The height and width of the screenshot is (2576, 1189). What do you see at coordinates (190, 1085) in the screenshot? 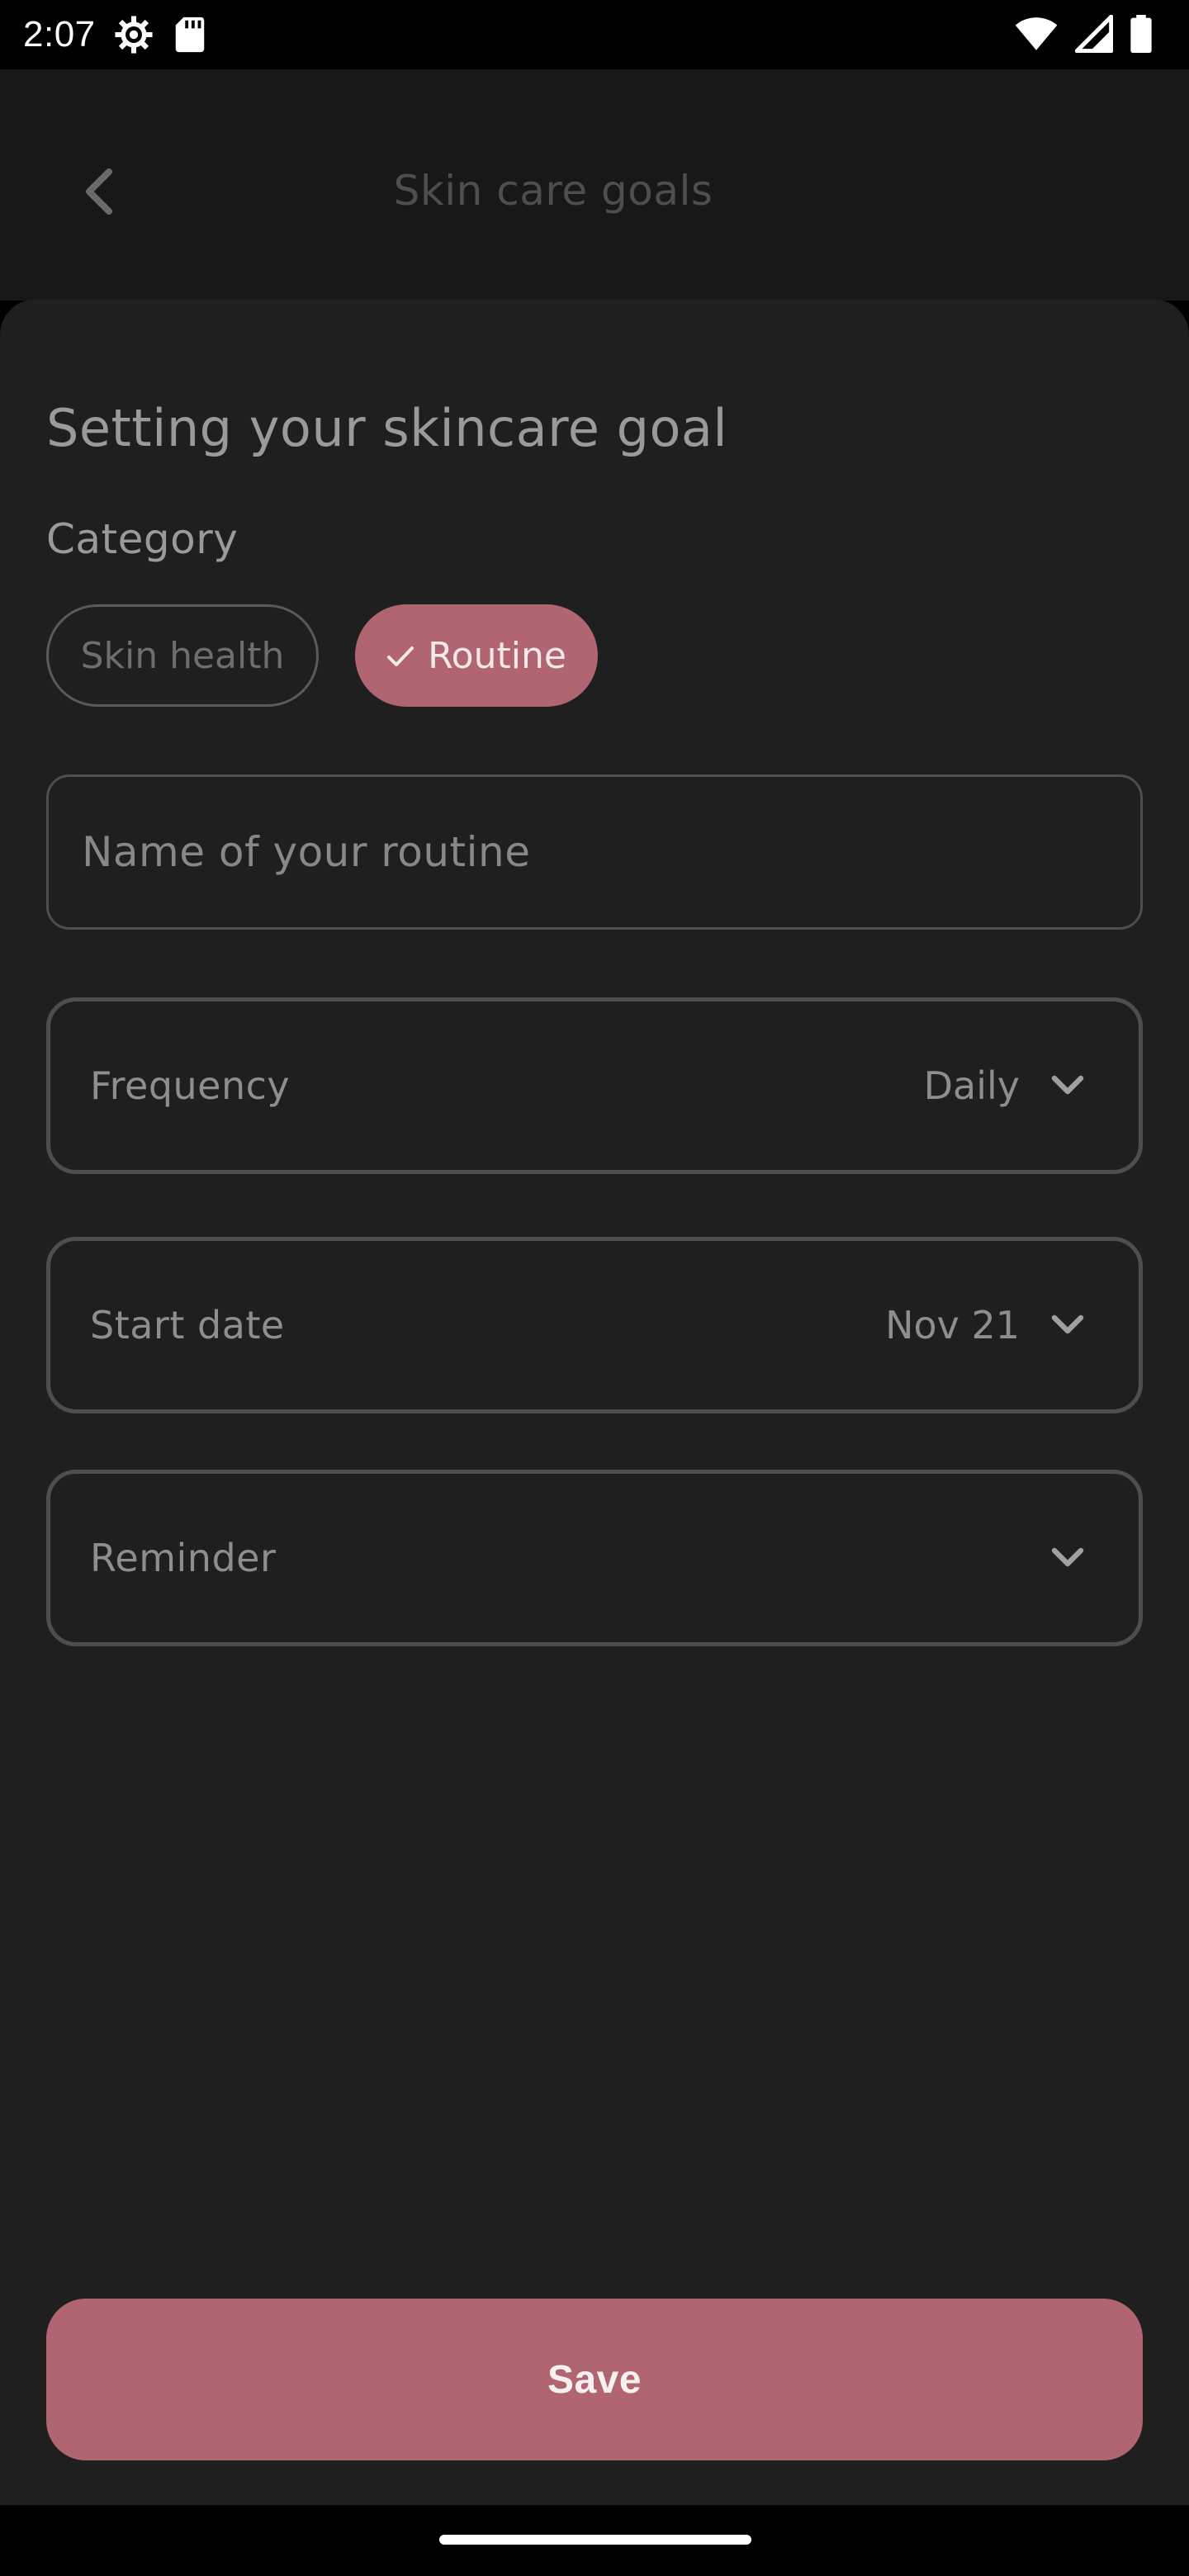
I see `frequency-label: Frequency` at bounding box center [190, 1085].